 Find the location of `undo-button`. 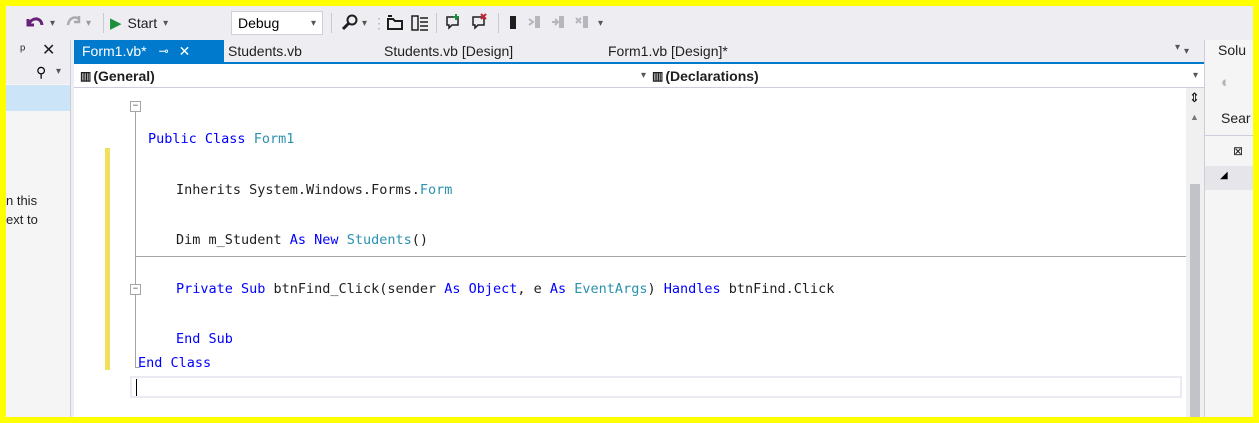

undo-button is located at coordinates (35, 23).